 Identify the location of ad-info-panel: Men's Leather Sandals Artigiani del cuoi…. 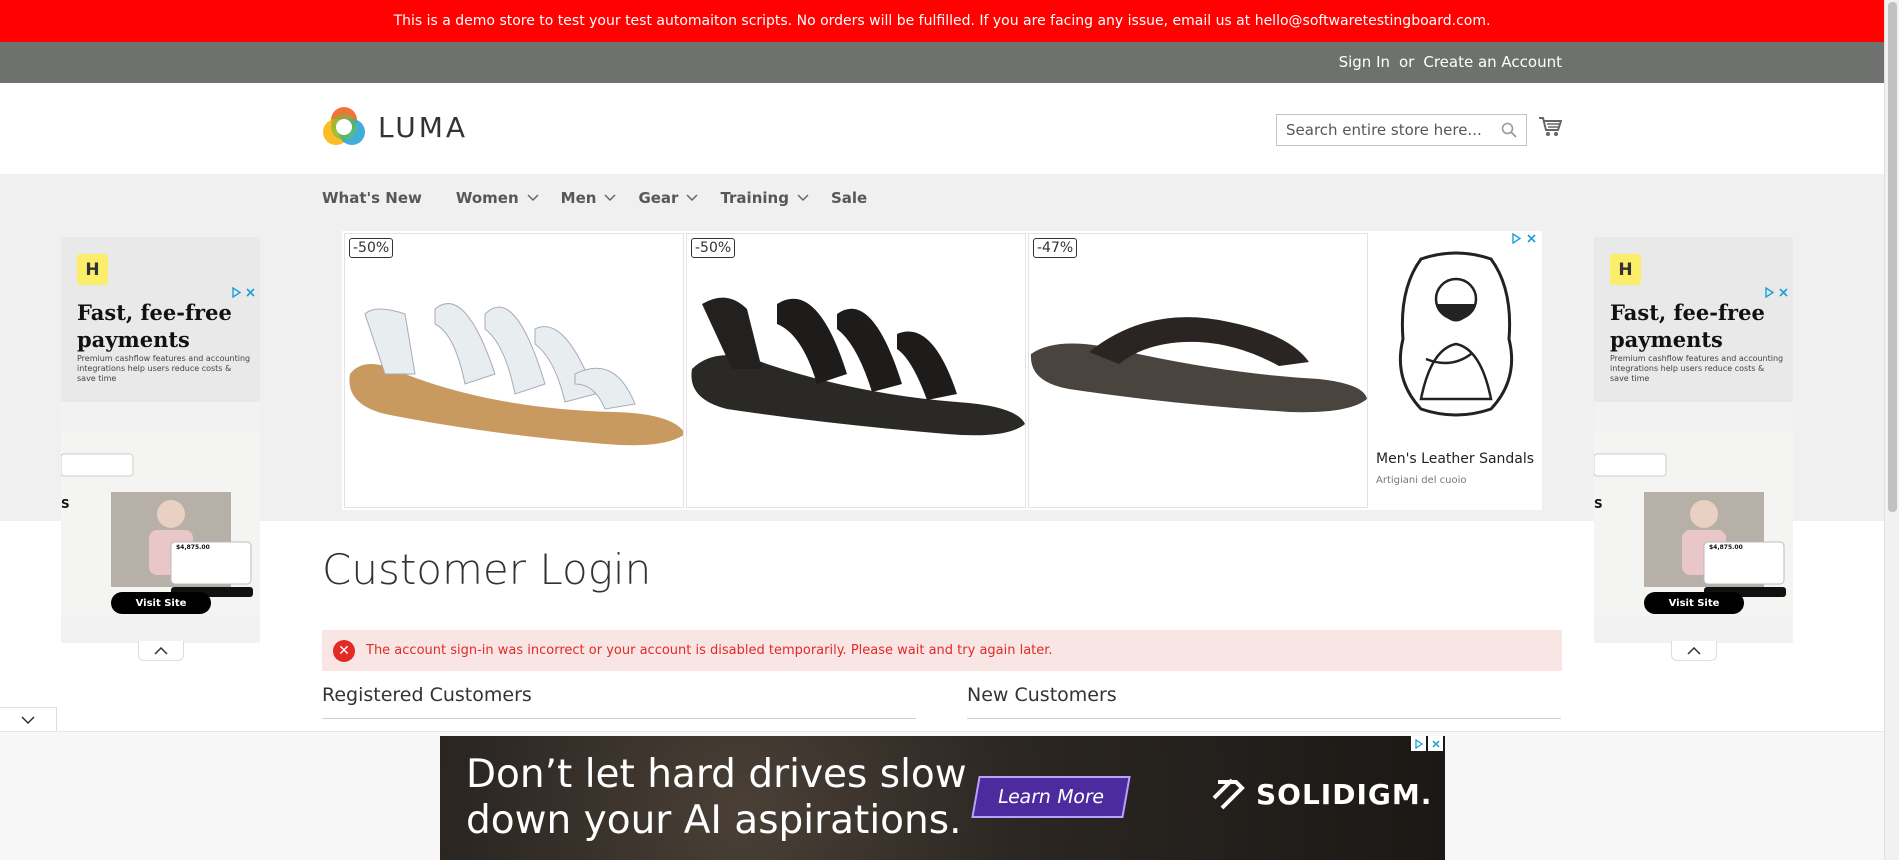
(1455, 370).